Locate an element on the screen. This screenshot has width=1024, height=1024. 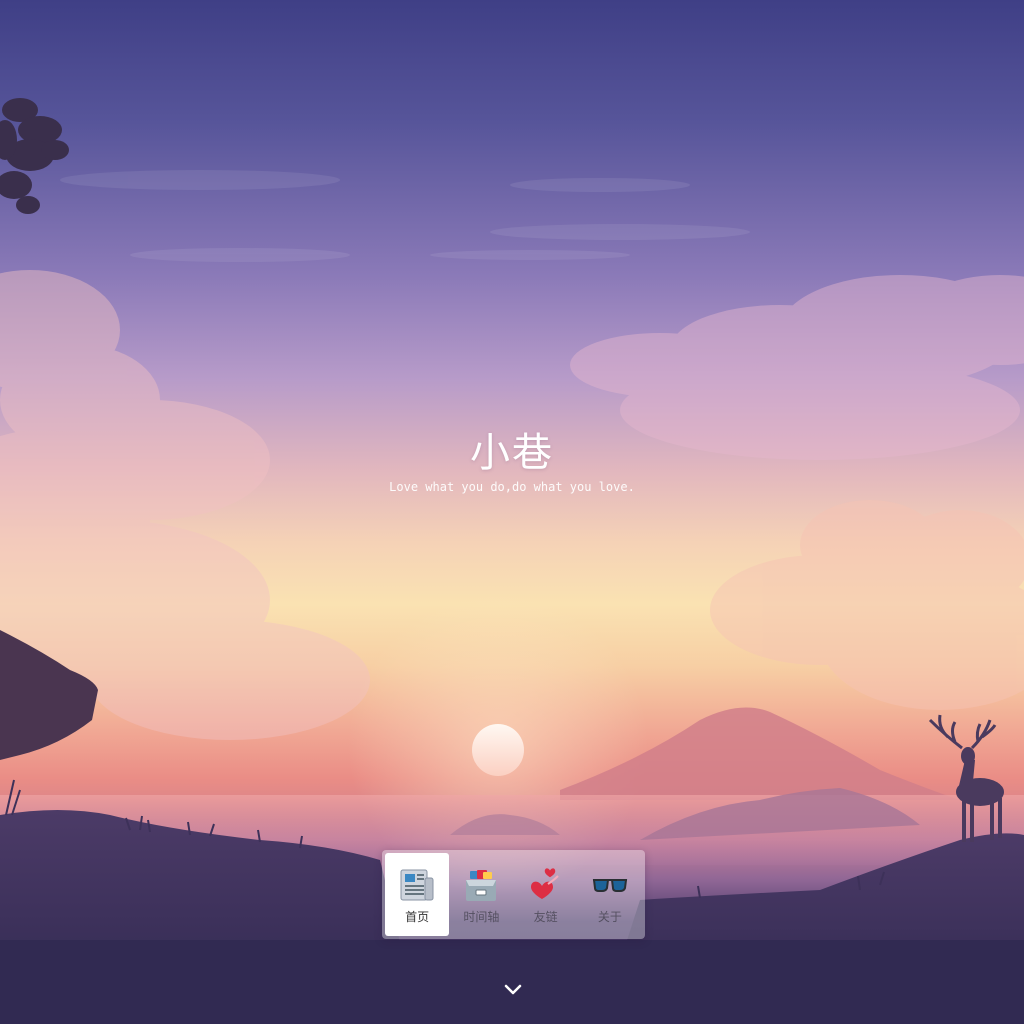
card-file-box-icon is located at coordinates (481, 885).